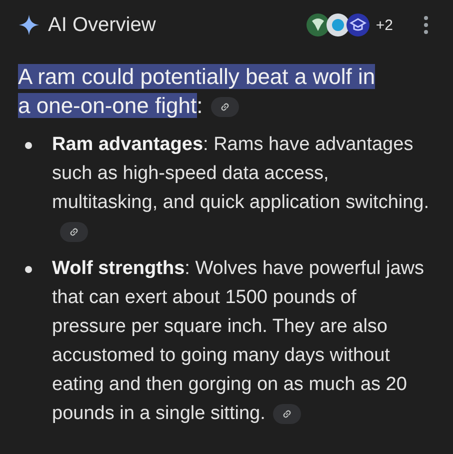 The height and width of the screenshot is (454, 453). Describe the element at coordinates (29, 25) in the screenshot. I see `sparkle-icon` at that location.